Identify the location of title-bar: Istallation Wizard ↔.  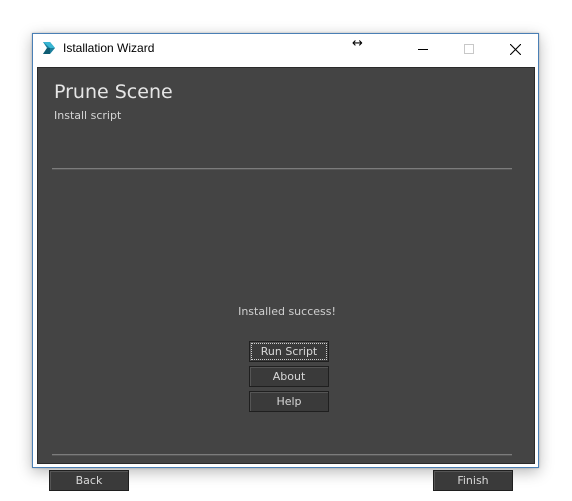
(285, 49).